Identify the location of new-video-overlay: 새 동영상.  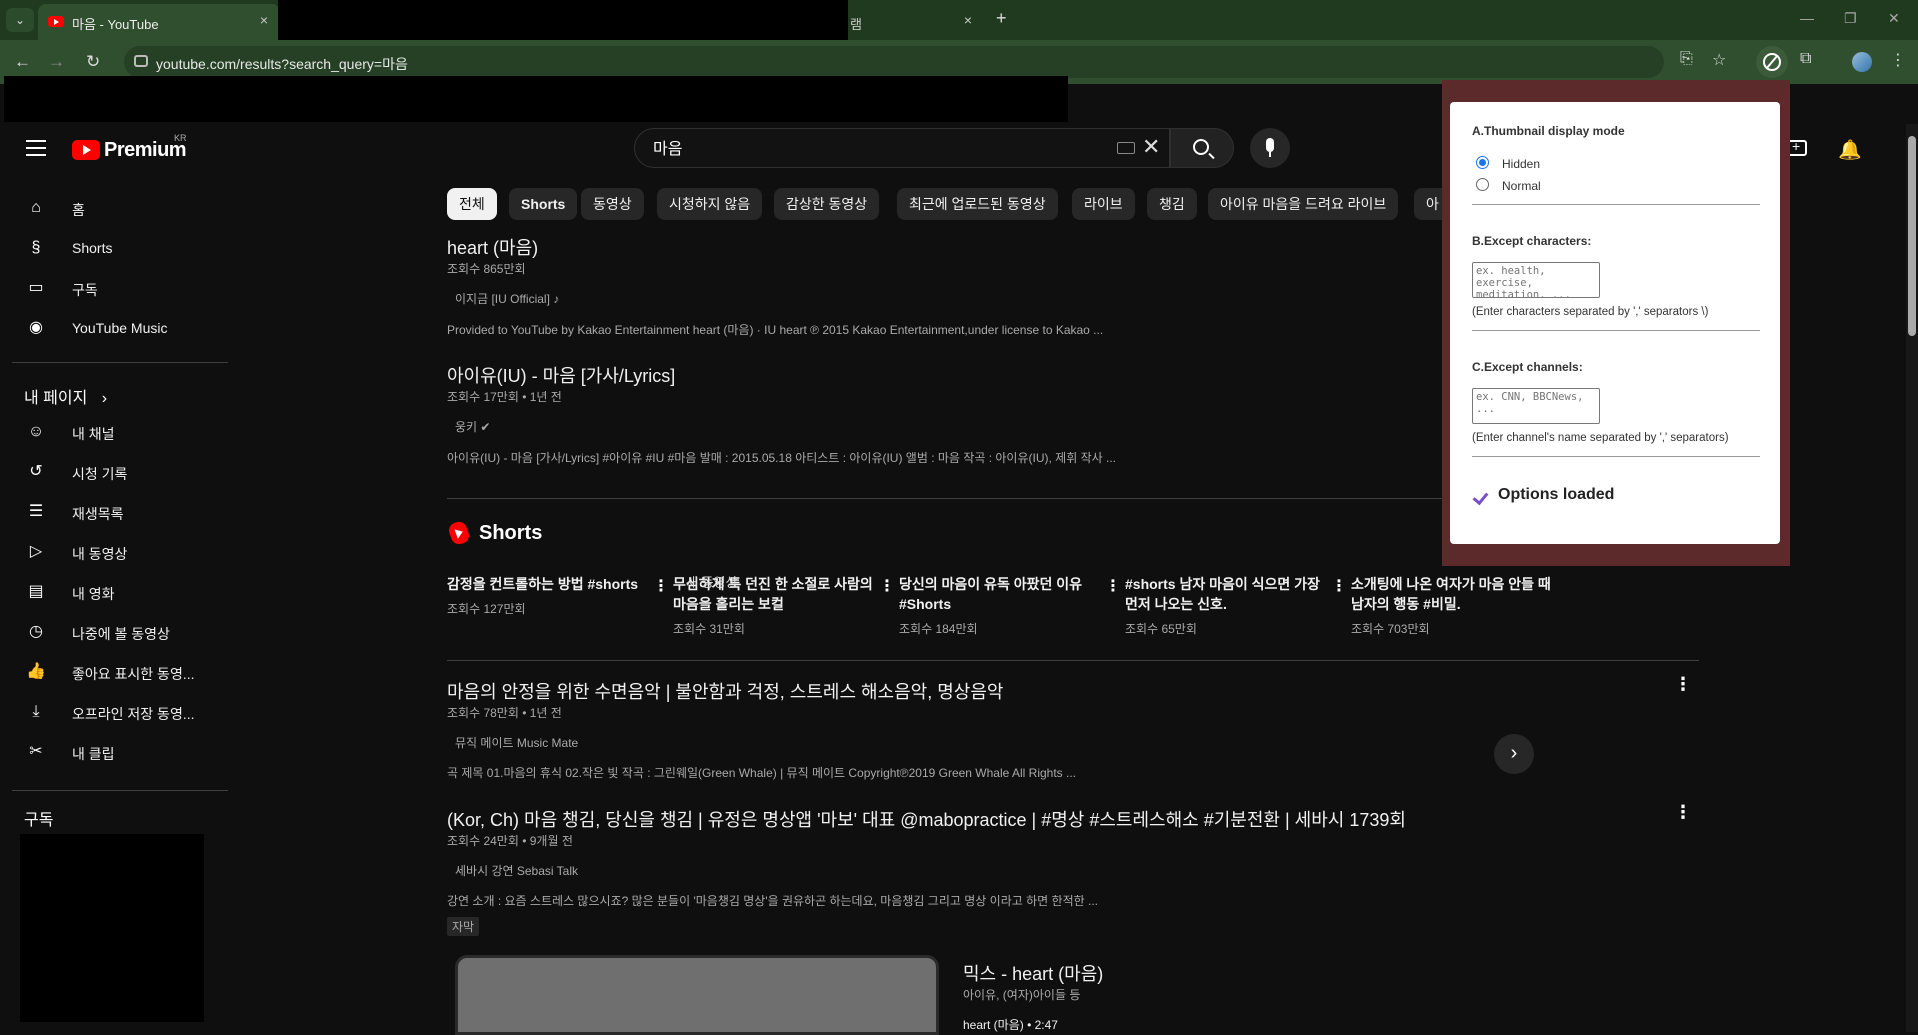
(712, 582).